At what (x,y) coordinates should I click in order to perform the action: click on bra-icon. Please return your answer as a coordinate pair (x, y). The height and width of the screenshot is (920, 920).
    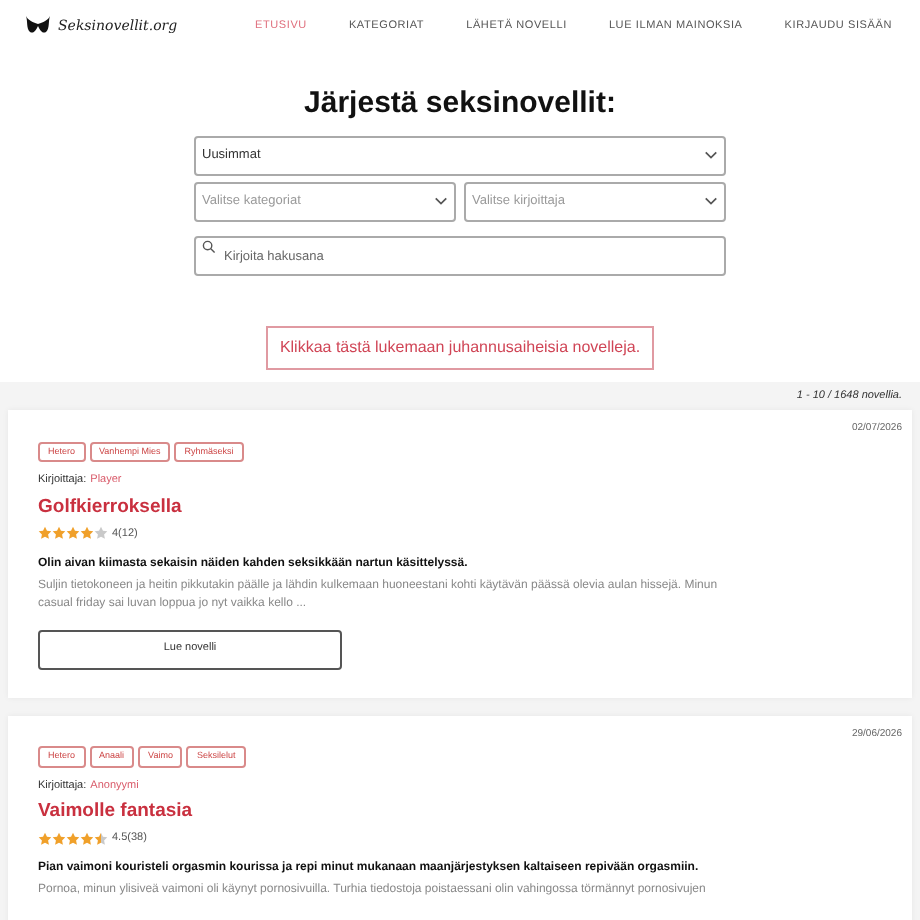
    Looking at the image, I should click on (38, 26).